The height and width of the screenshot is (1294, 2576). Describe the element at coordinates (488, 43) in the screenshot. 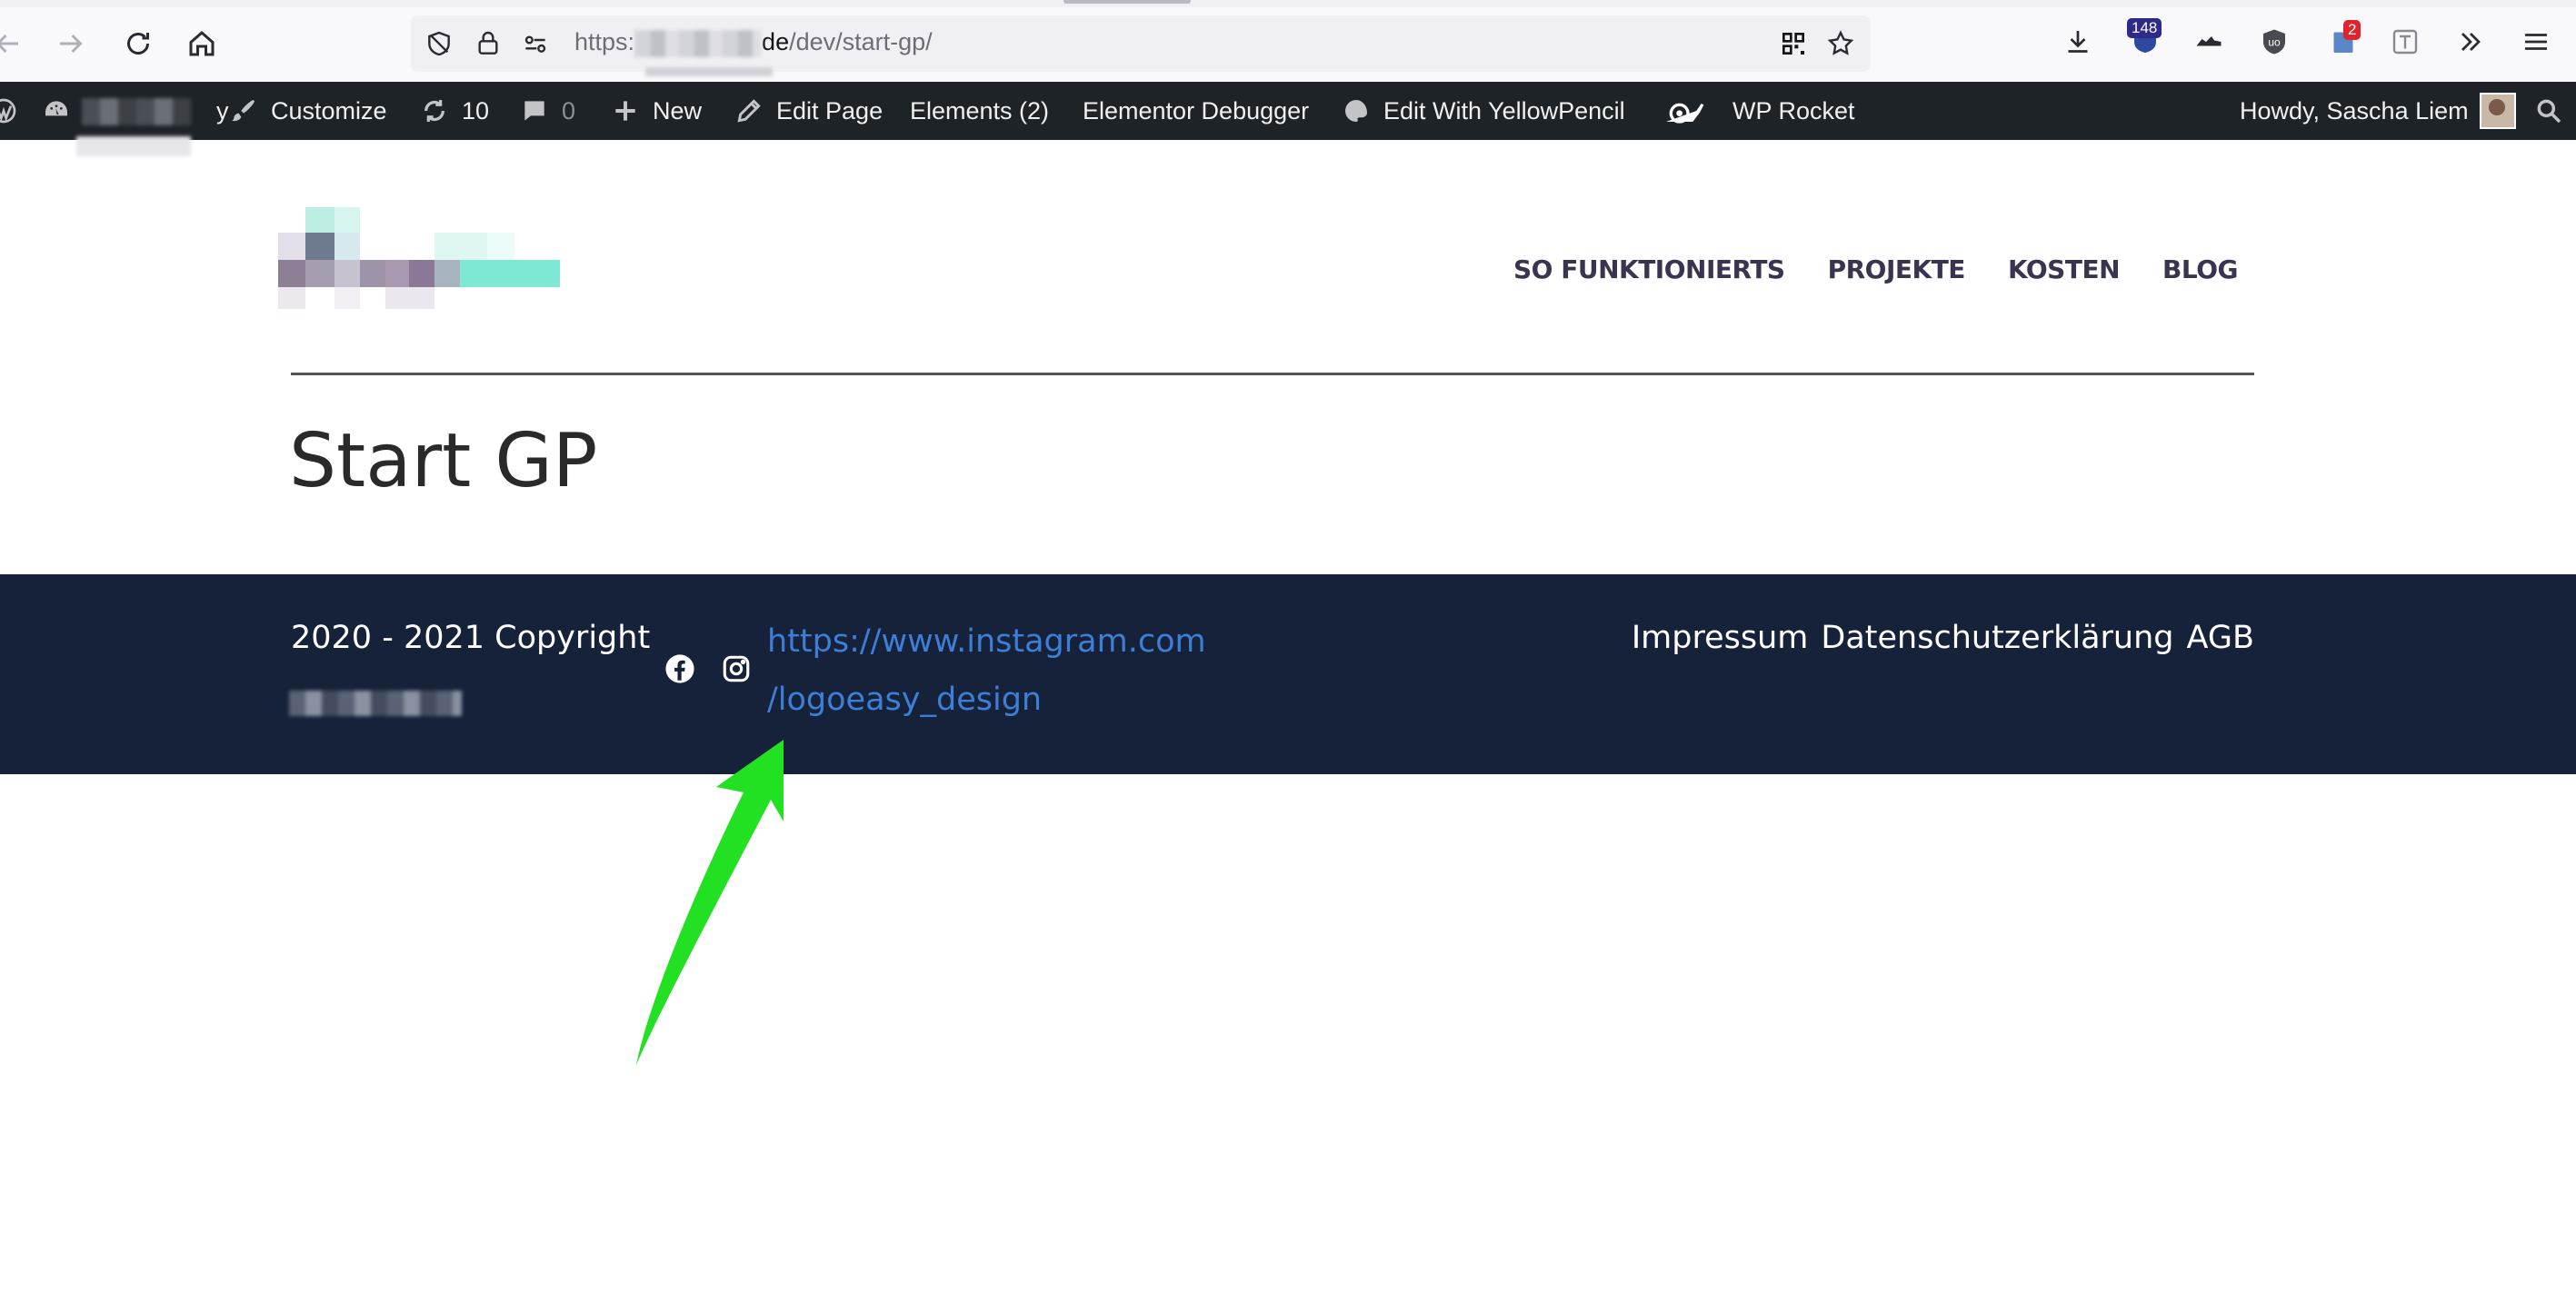

I see `lock-icon` at that location.